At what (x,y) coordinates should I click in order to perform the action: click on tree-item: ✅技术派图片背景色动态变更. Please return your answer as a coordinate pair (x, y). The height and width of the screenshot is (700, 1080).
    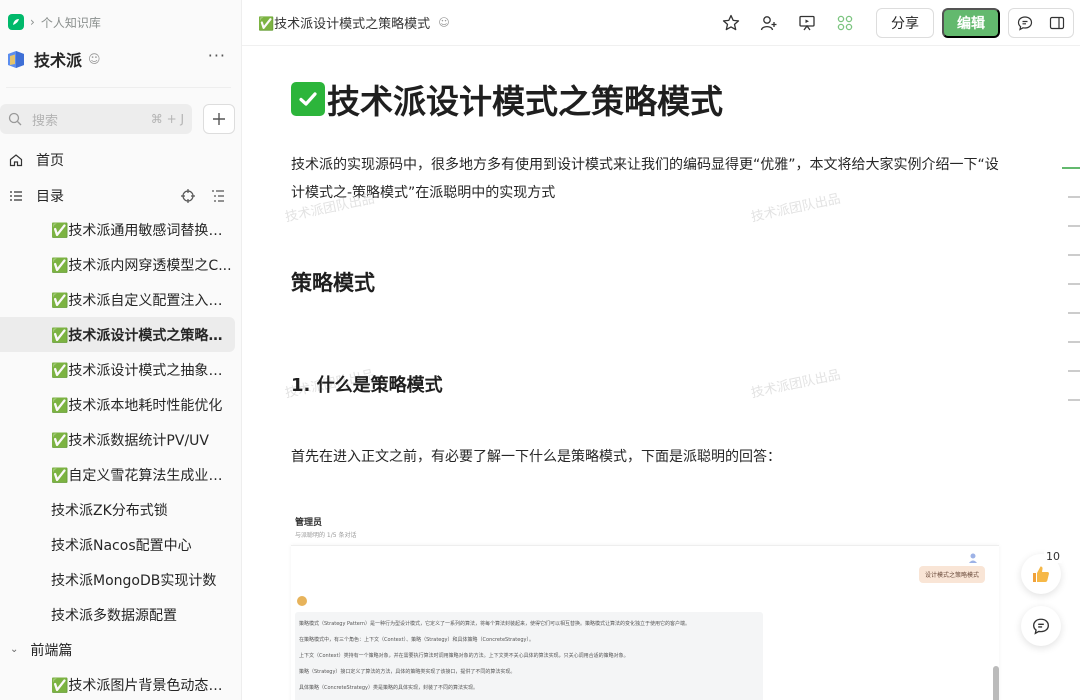
    Looking at the image, I should click on (120, 683).